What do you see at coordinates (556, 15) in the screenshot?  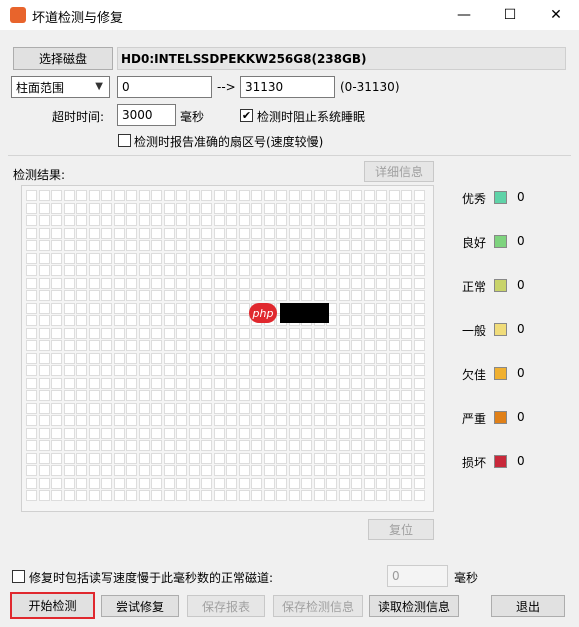 I see `close-button: ✕` at bounding box center [556, 15].